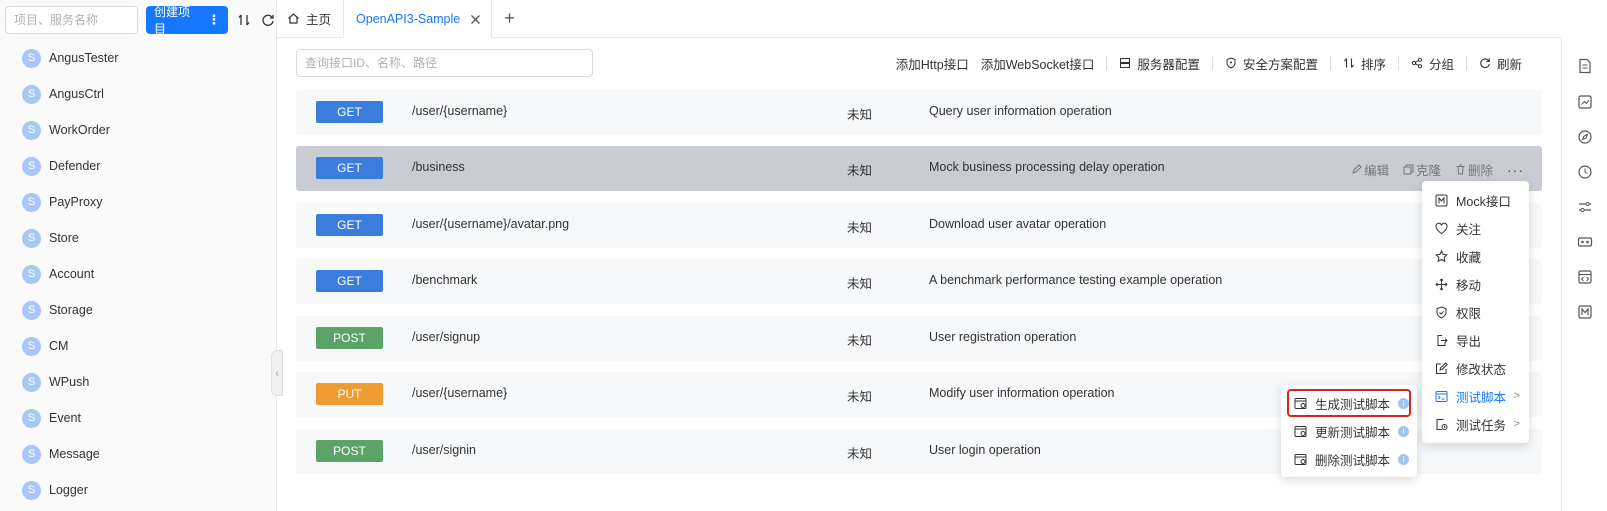 This screenshot has width=1607, height=511. Describe the element at coordinates (475, 19) in the screenshot. I see `close-icon` at that location.